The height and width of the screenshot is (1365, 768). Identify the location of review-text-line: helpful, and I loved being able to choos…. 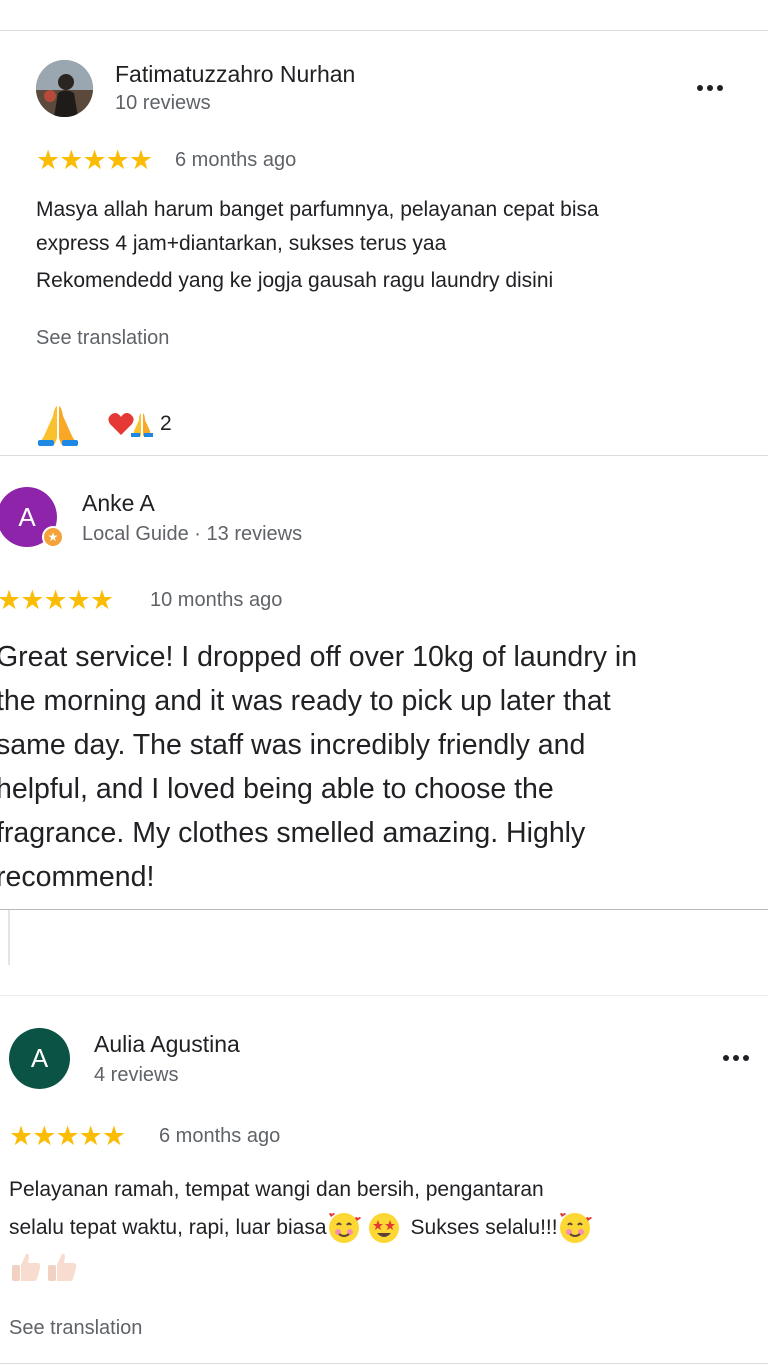
(277, 789).